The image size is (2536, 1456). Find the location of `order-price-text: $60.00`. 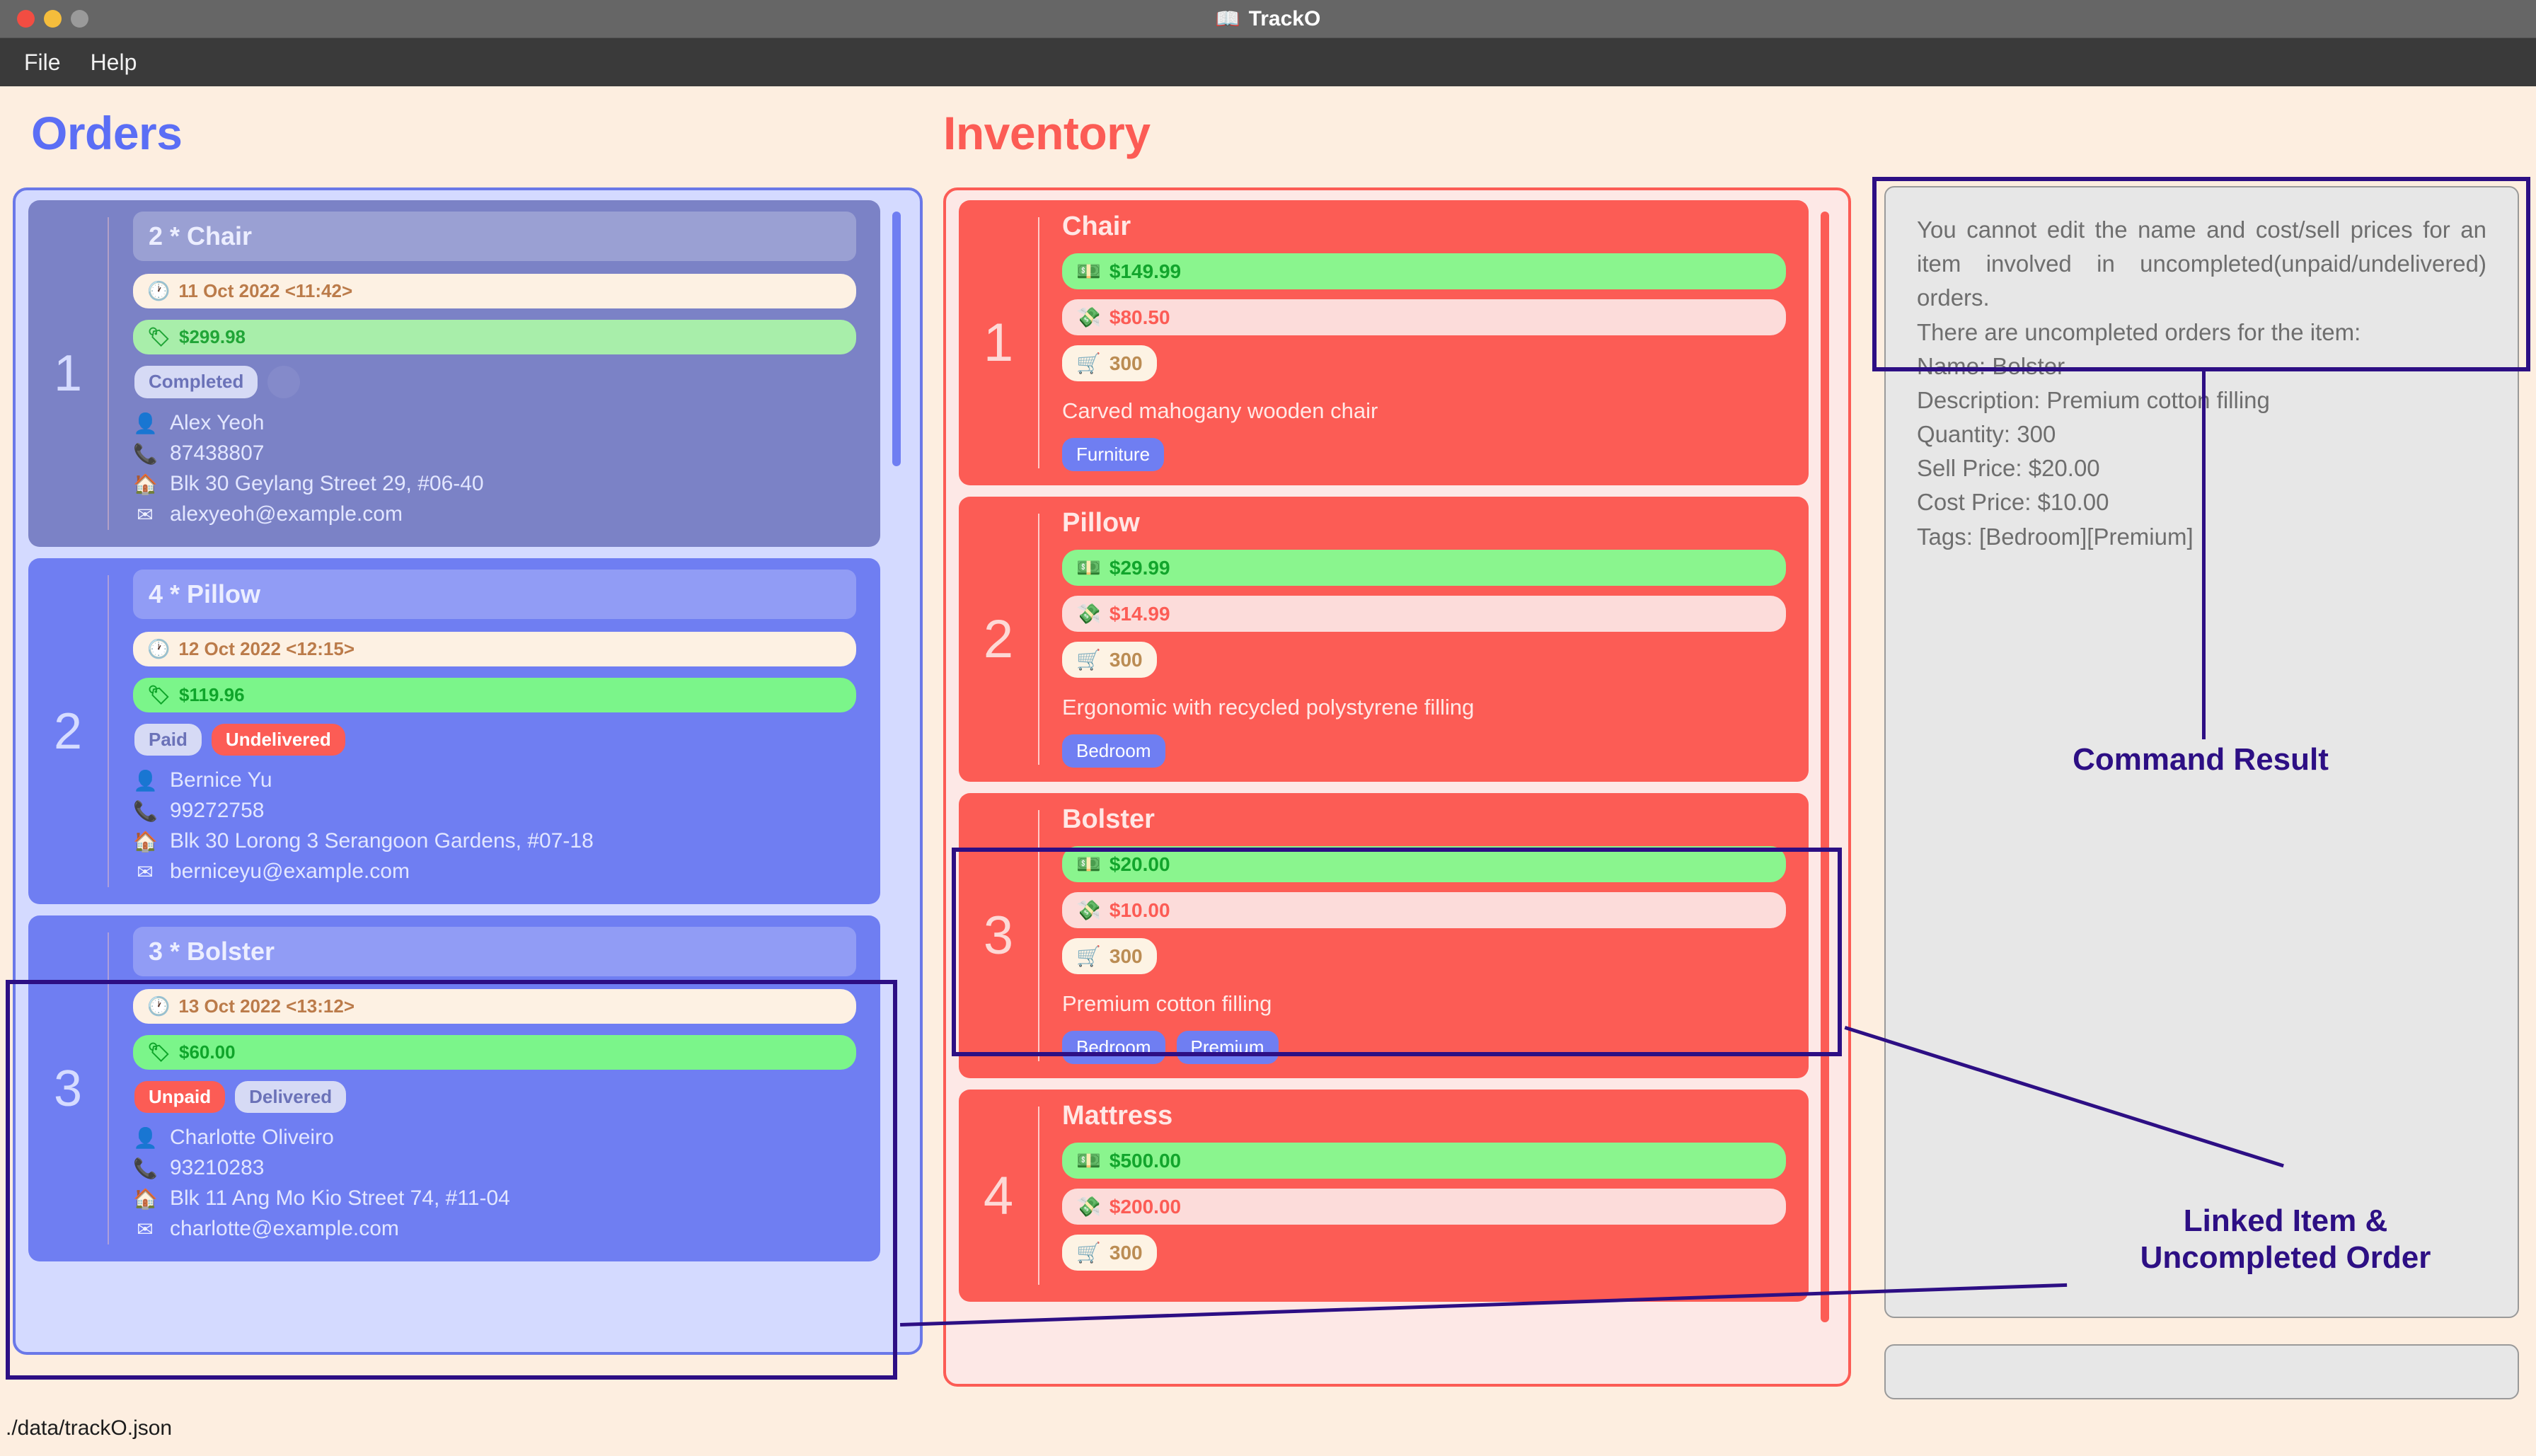

order-price-text: $60.00 is located at coordinates (207, 1052).